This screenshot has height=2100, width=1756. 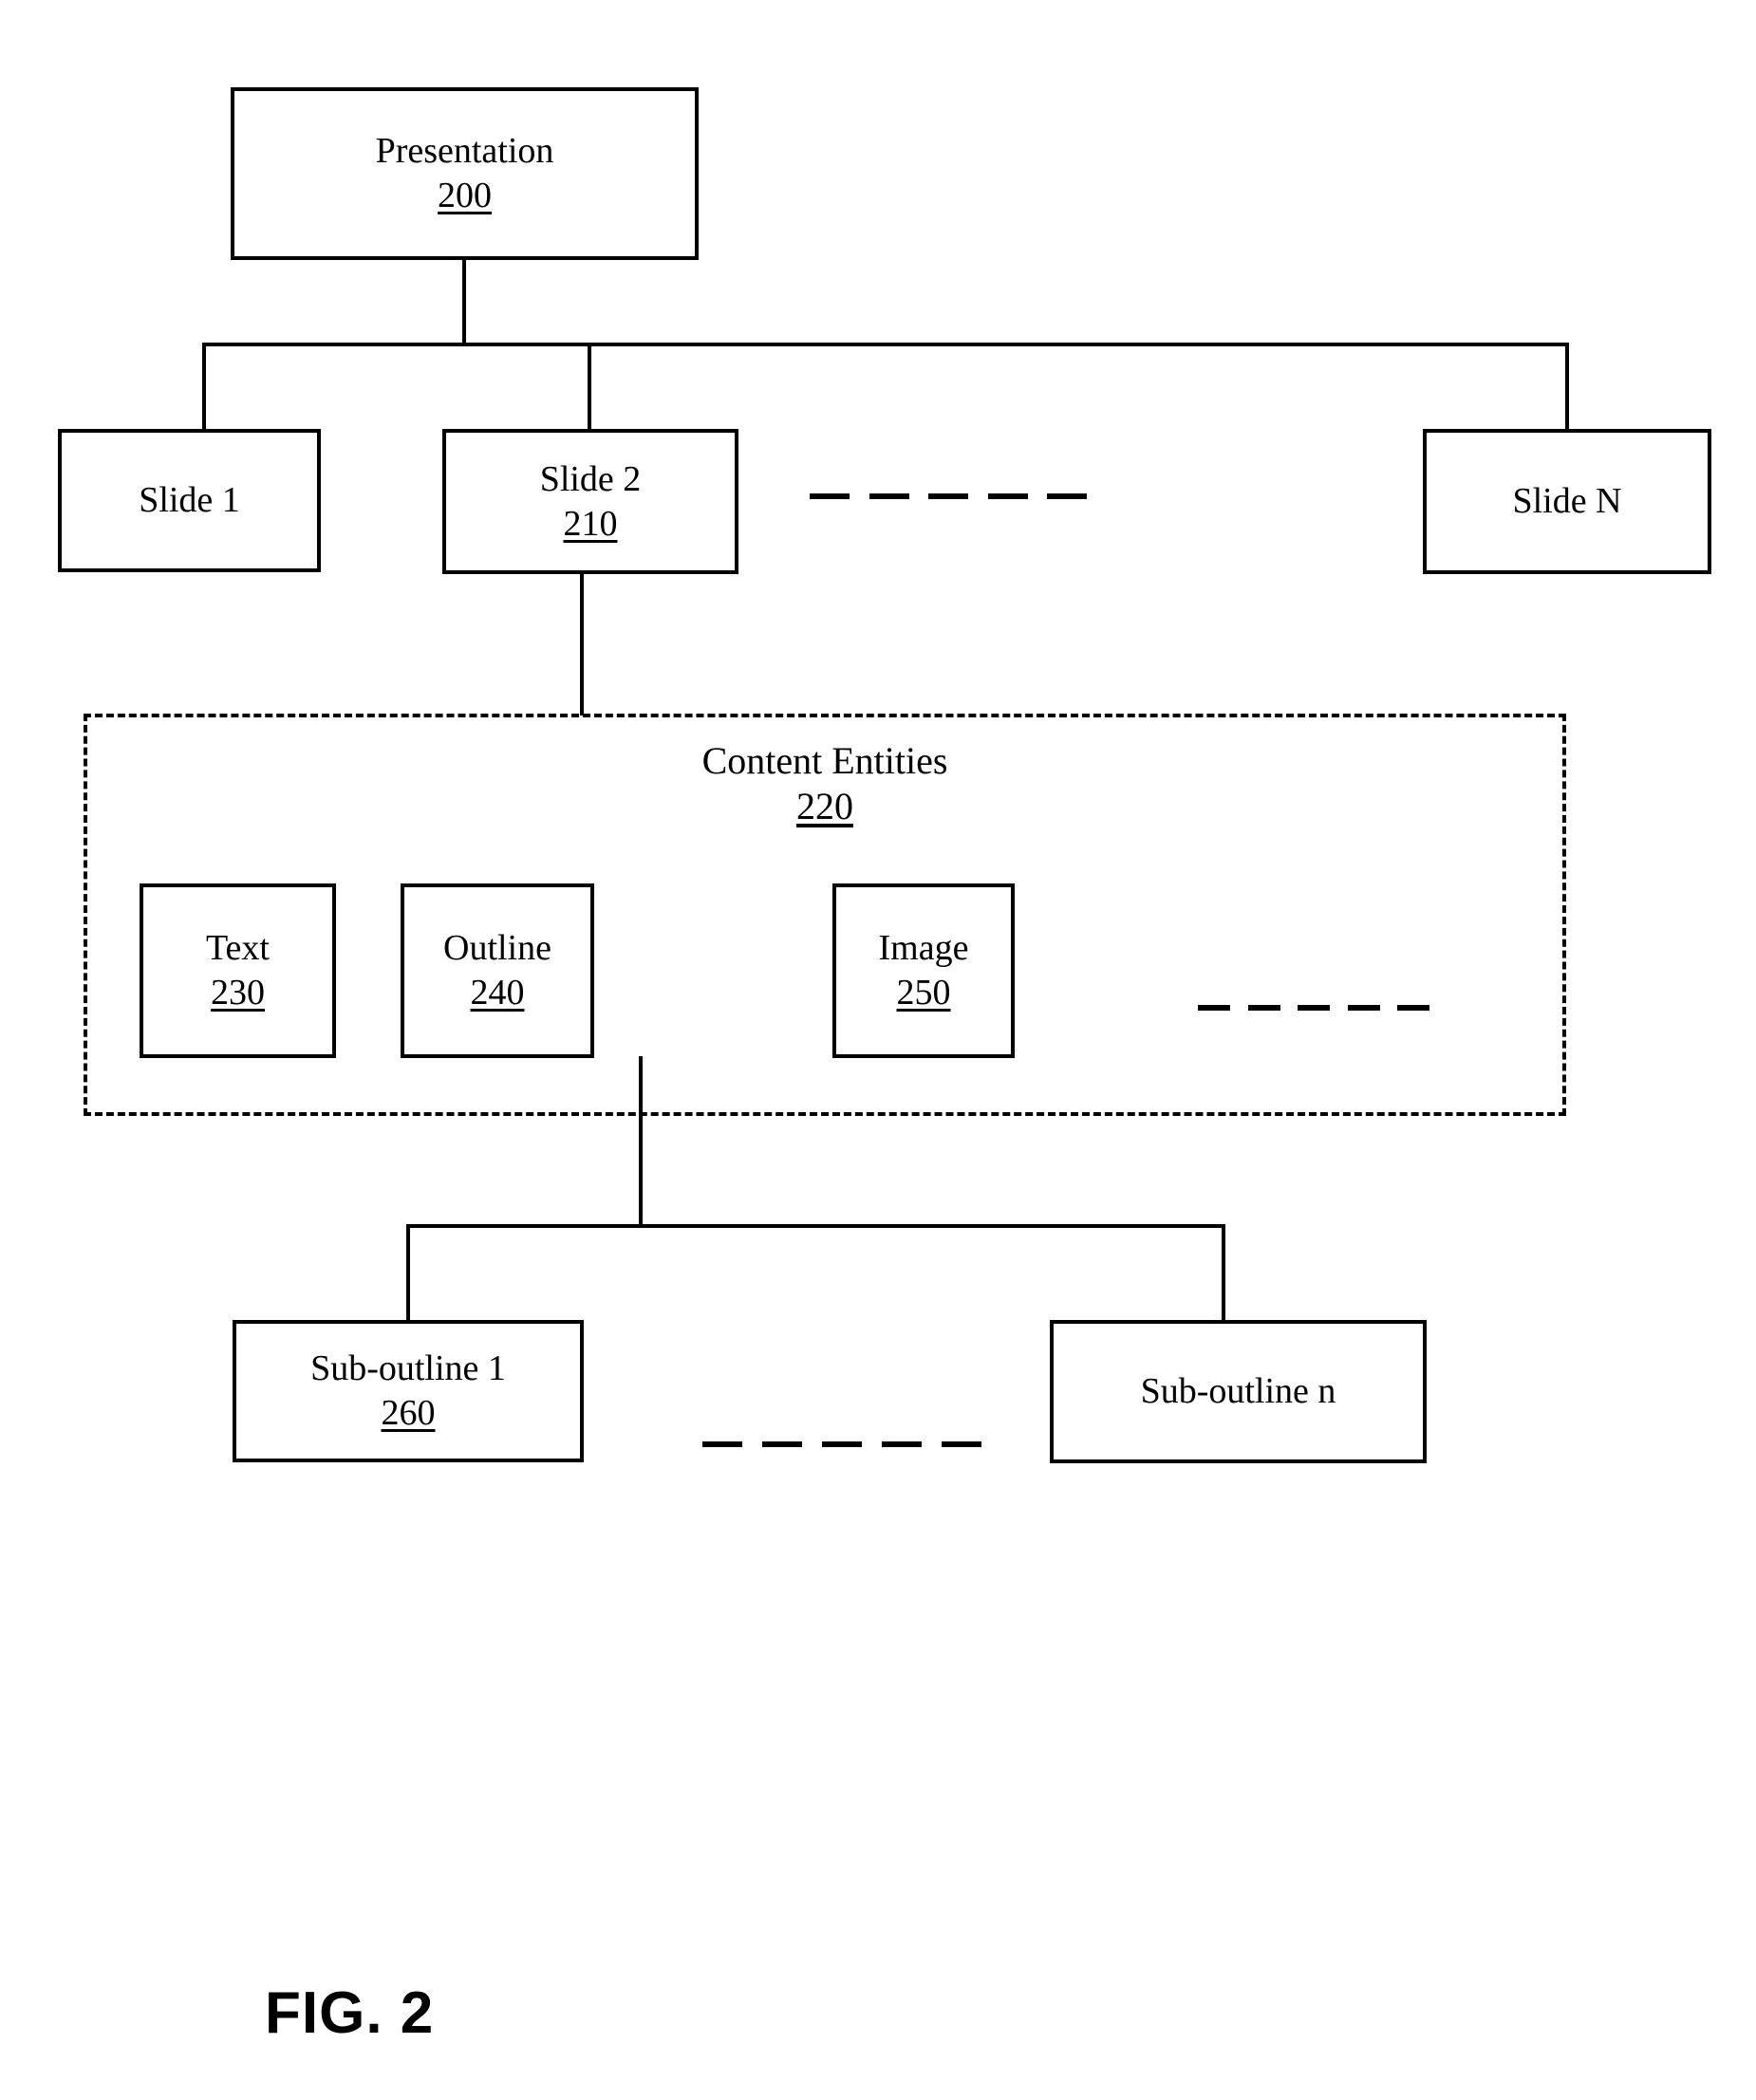 What do you see at coordinates (465, 195) in the screenshot?
I see `node-presentation-ref: 200` at bounding box center [465, 195].